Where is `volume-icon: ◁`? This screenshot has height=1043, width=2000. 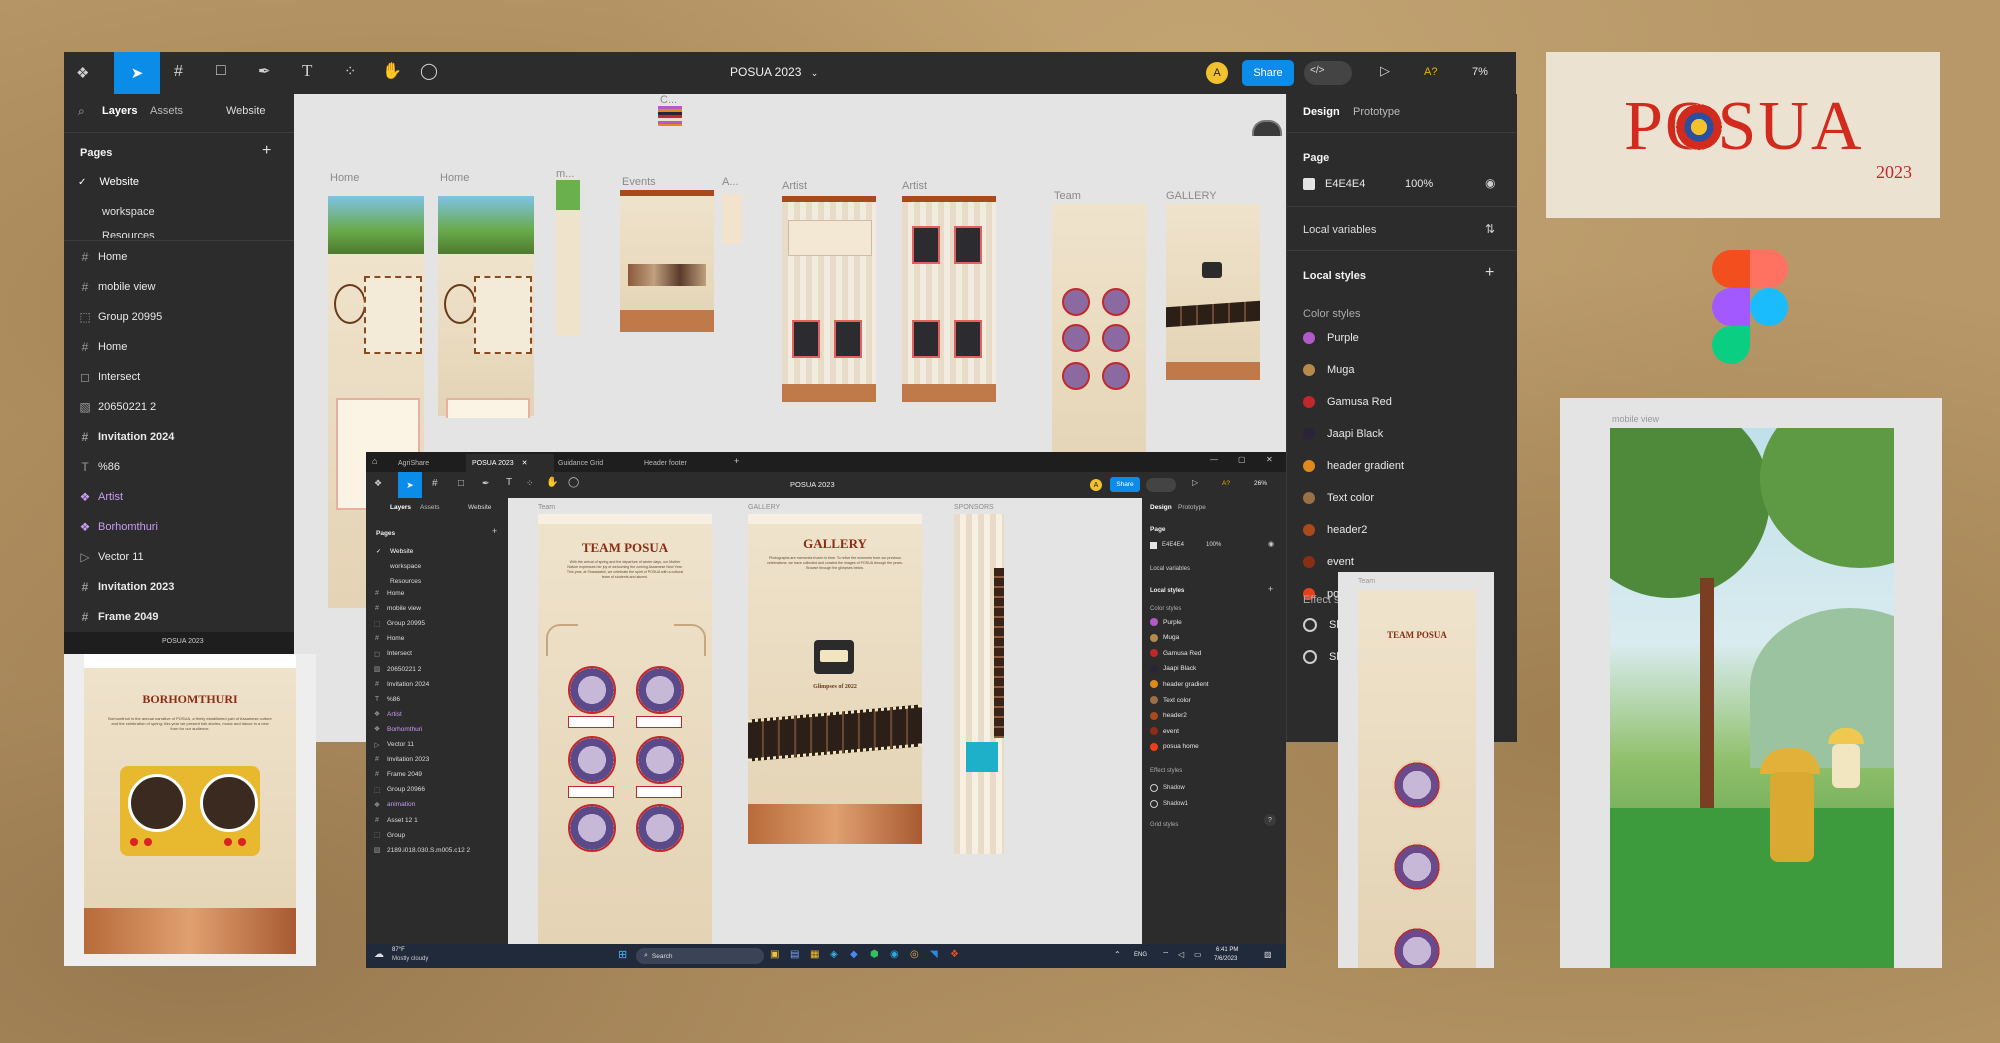
volume-icon: ◁ is located at coordinates (1181, 954).